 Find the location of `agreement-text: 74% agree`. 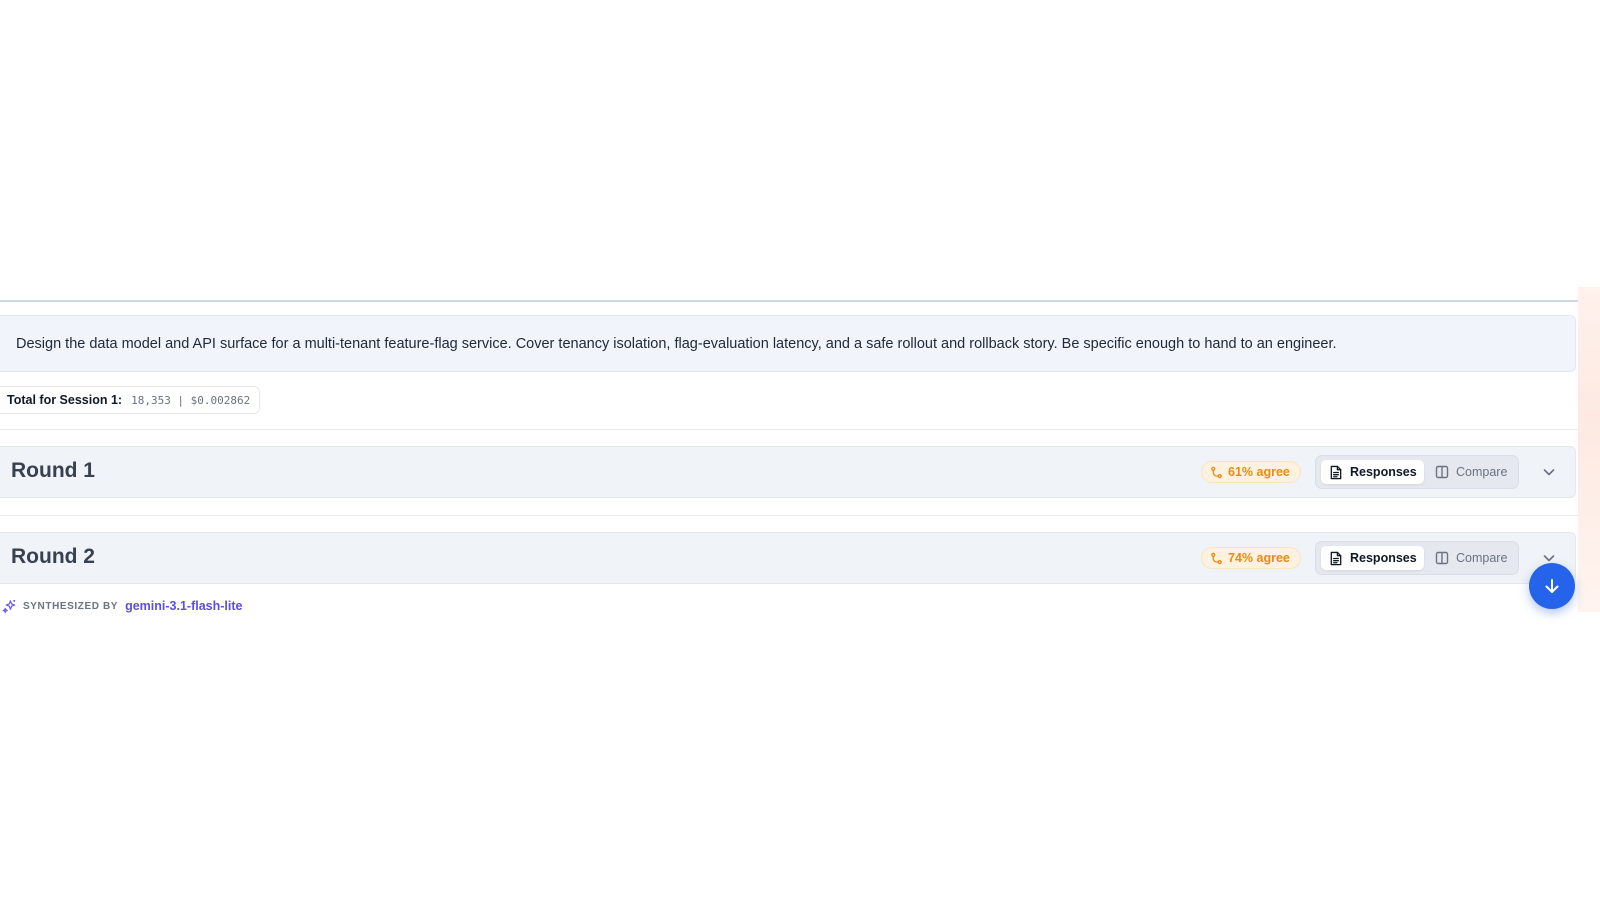

agreement-text: 74% agree is located at coordinates (1259, 558).